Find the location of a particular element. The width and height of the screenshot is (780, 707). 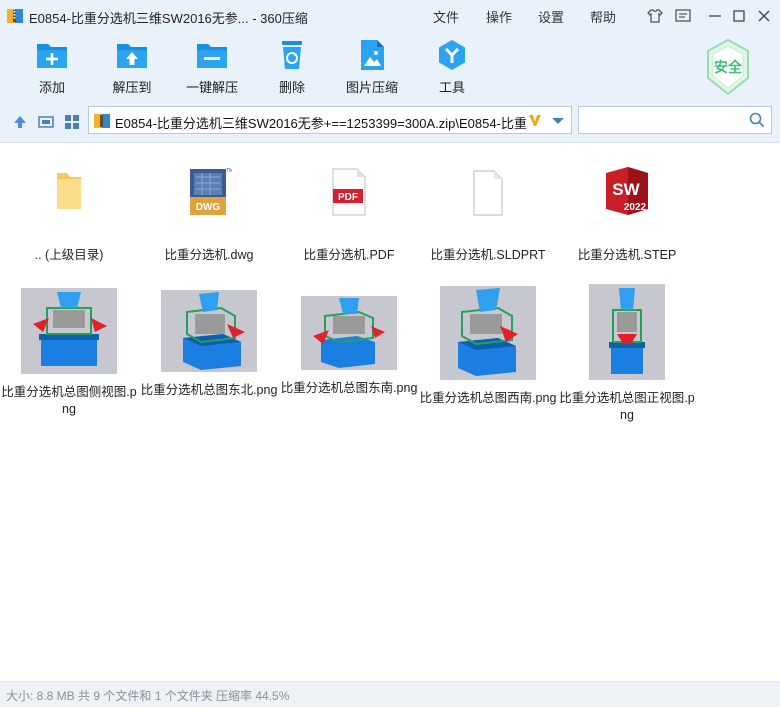

one-click-extract-icon is located at coordinates (212, 56).